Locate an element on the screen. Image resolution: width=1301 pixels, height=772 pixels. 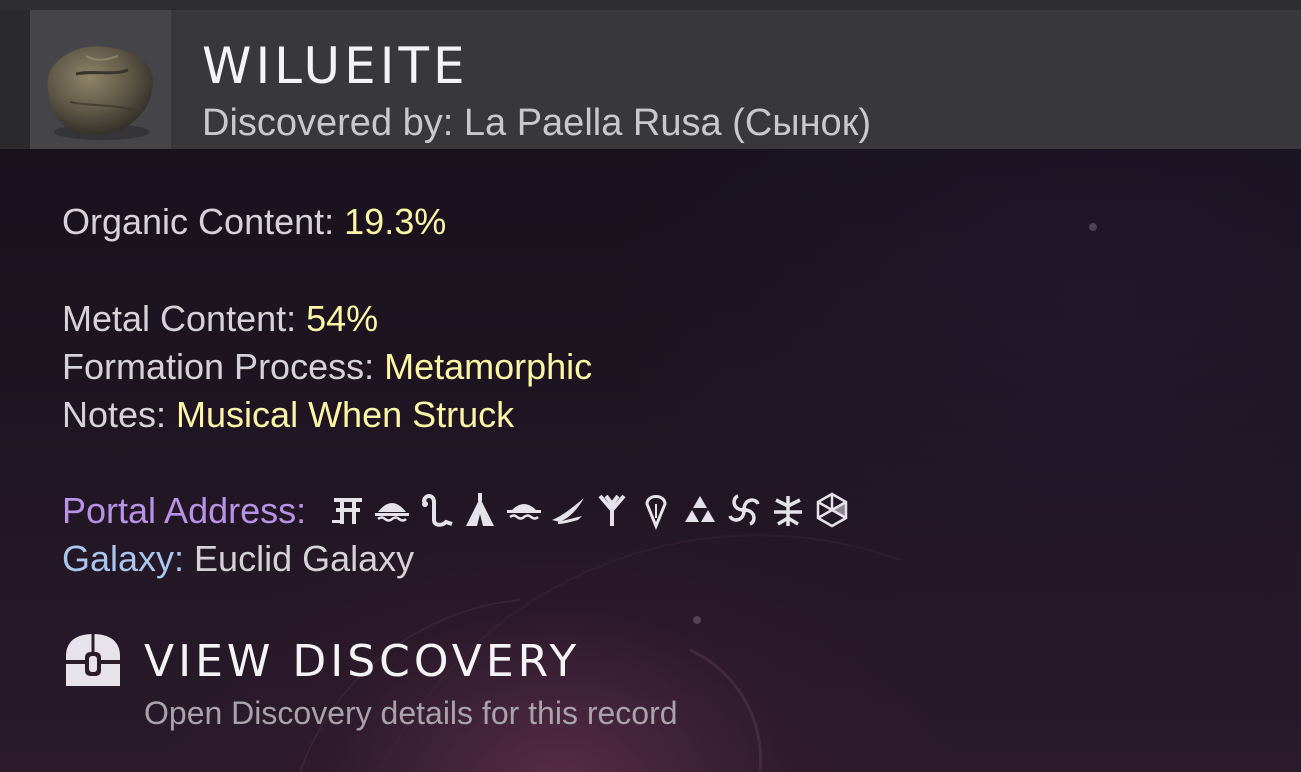
tent-glyph-icon is located at coordinates (480, 510).